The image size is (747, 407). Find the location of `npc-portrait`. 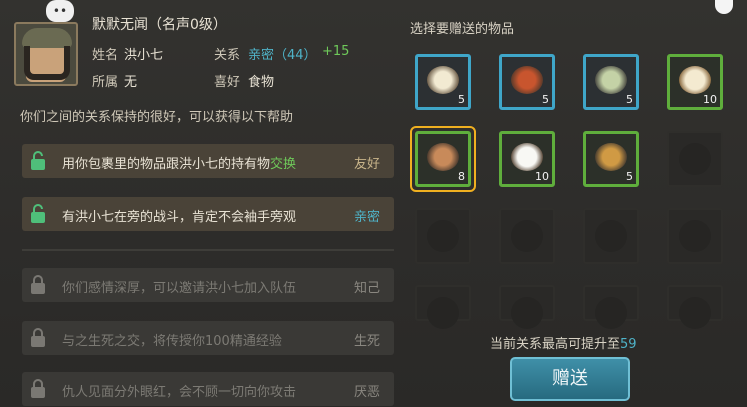

npc-portrait is located at coordinates (46, 54).